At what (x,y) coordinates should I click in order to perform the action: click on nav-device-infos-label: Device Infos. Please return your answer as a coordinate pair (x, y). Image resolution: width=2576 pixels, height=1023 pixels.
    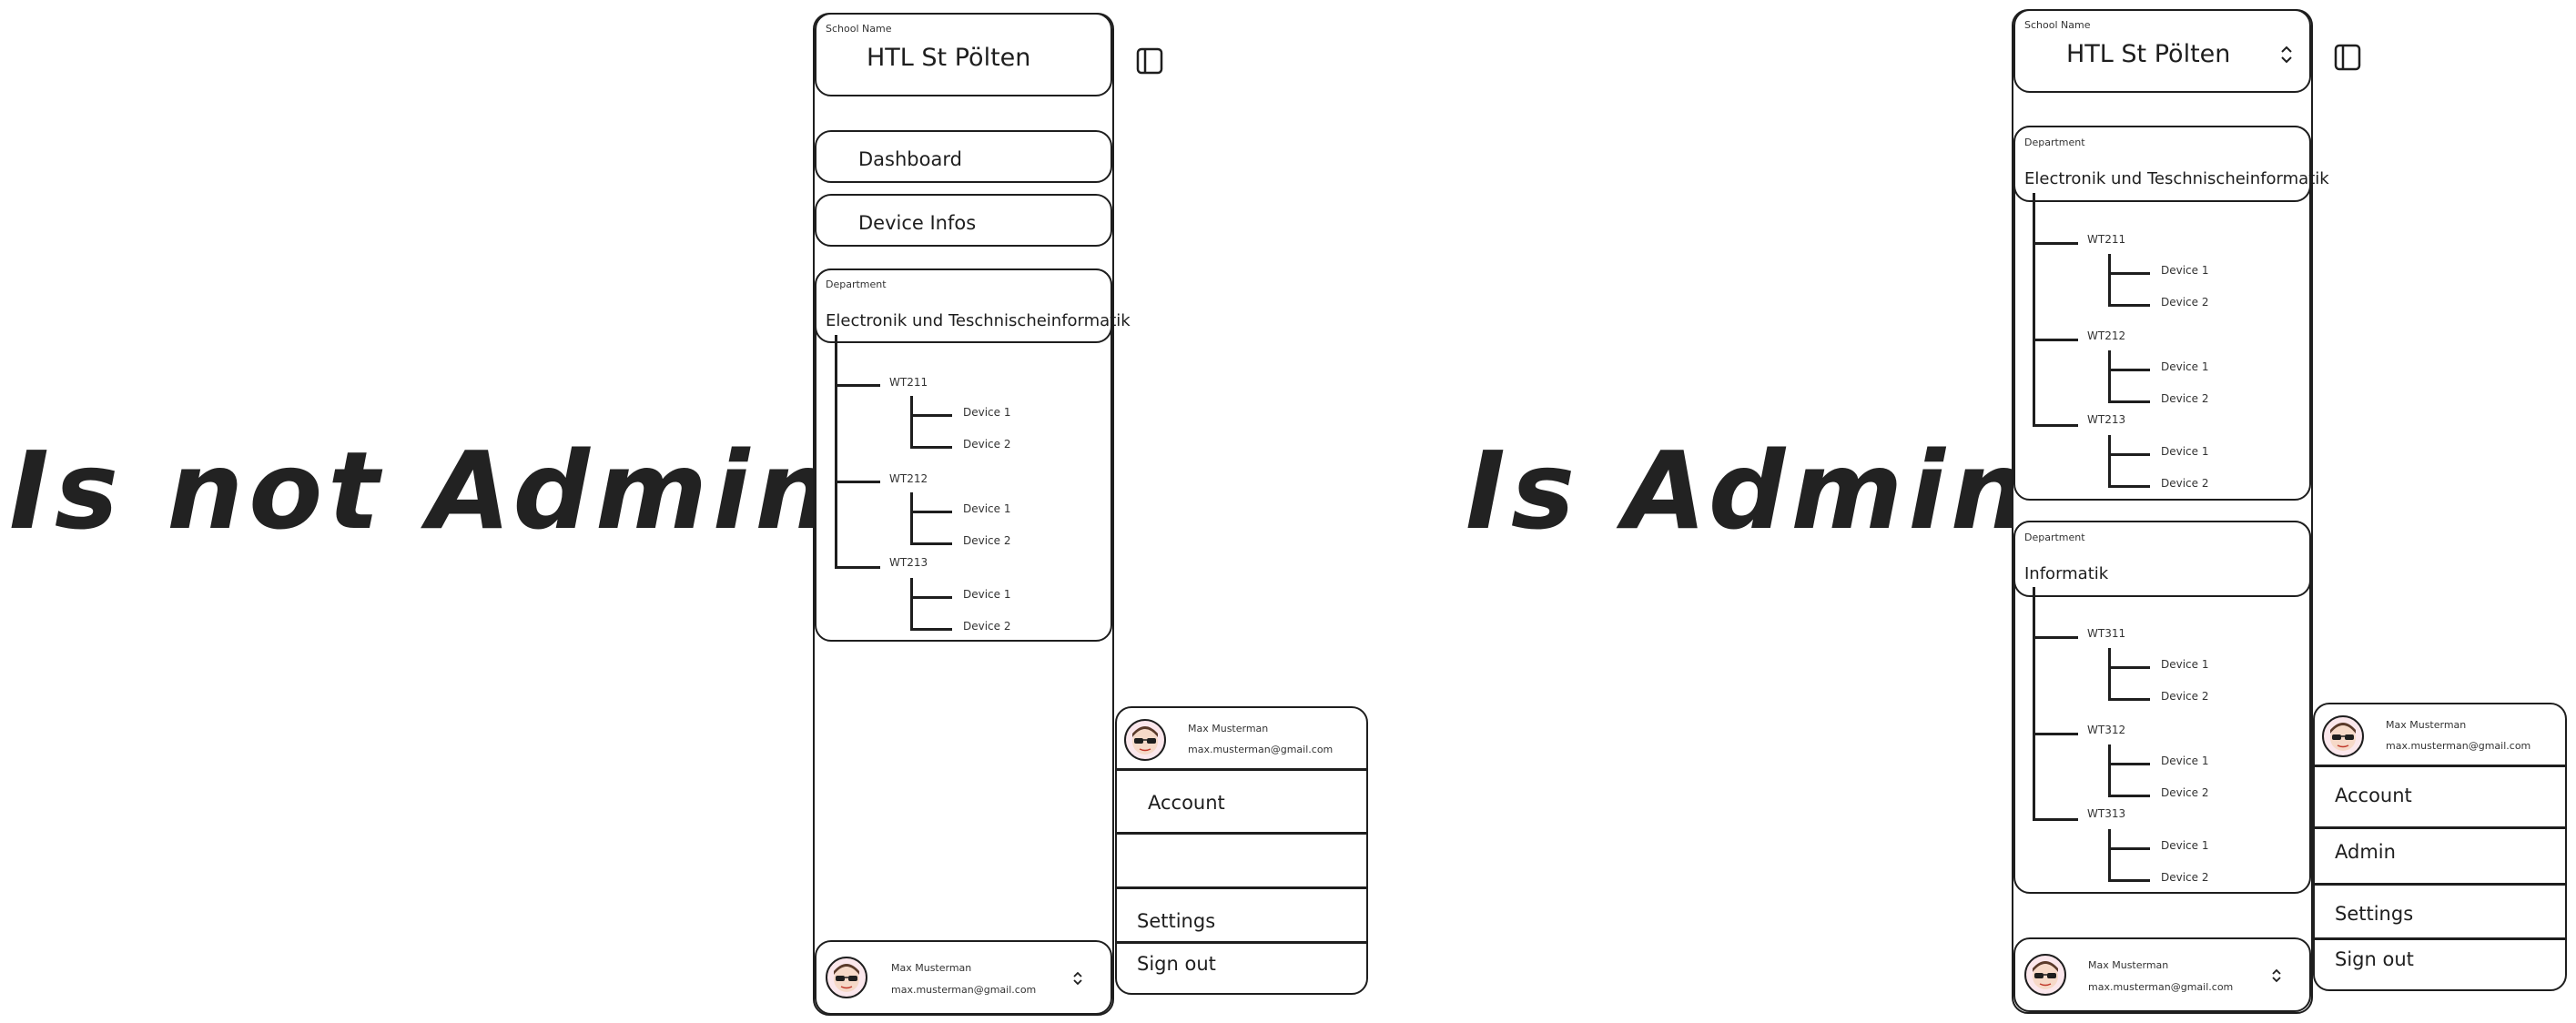
    Looking at the image, I should click on (917, 223).